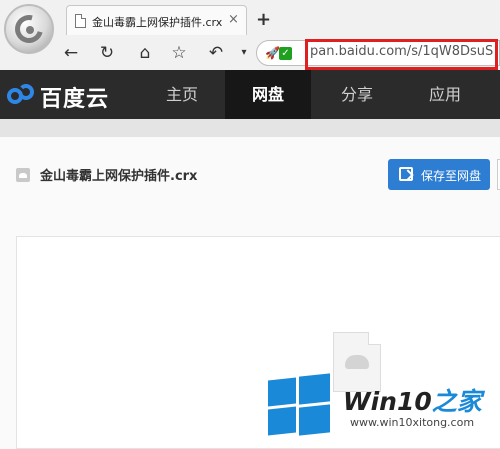  What do you see at coordinates (23, 175) in the screenshot?
I see `file-icon` at bounding box center [23, 175].